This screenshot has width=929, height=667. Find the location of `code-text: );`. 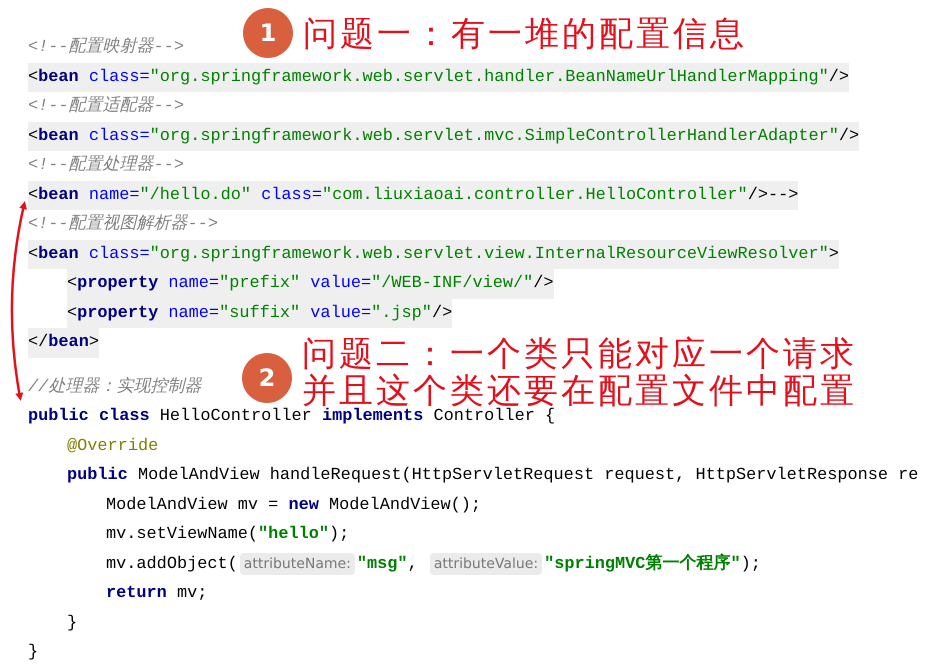

code-text: ); is located at coordinates (750, 565).